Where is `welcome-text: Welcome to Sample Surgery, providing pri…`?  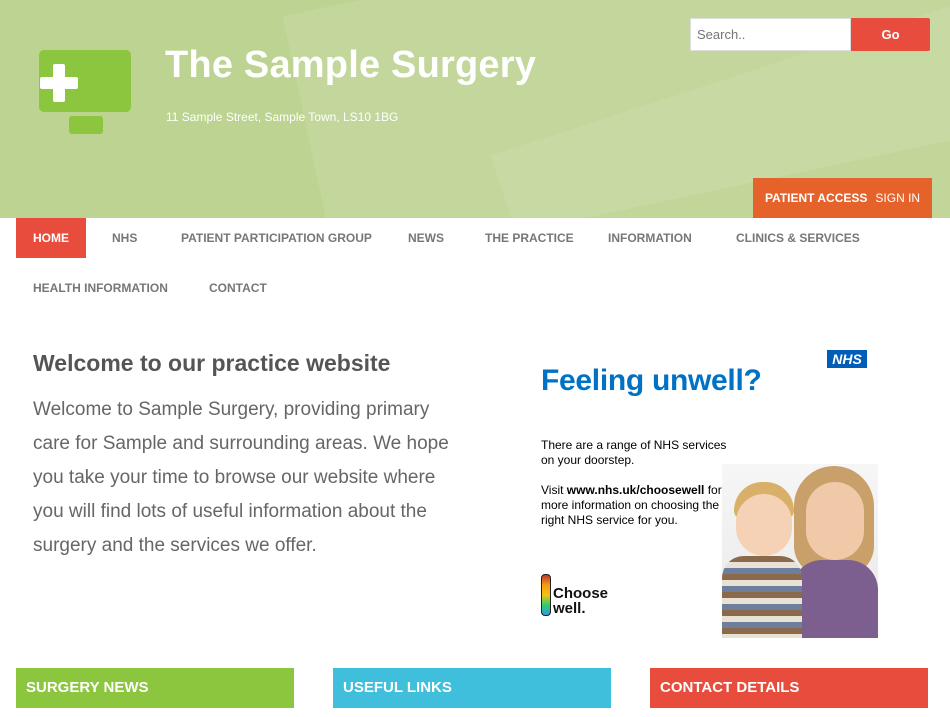
welcome-text: Welcome to Sample Surgery, providing pri… is located at coordinates (241, 477).